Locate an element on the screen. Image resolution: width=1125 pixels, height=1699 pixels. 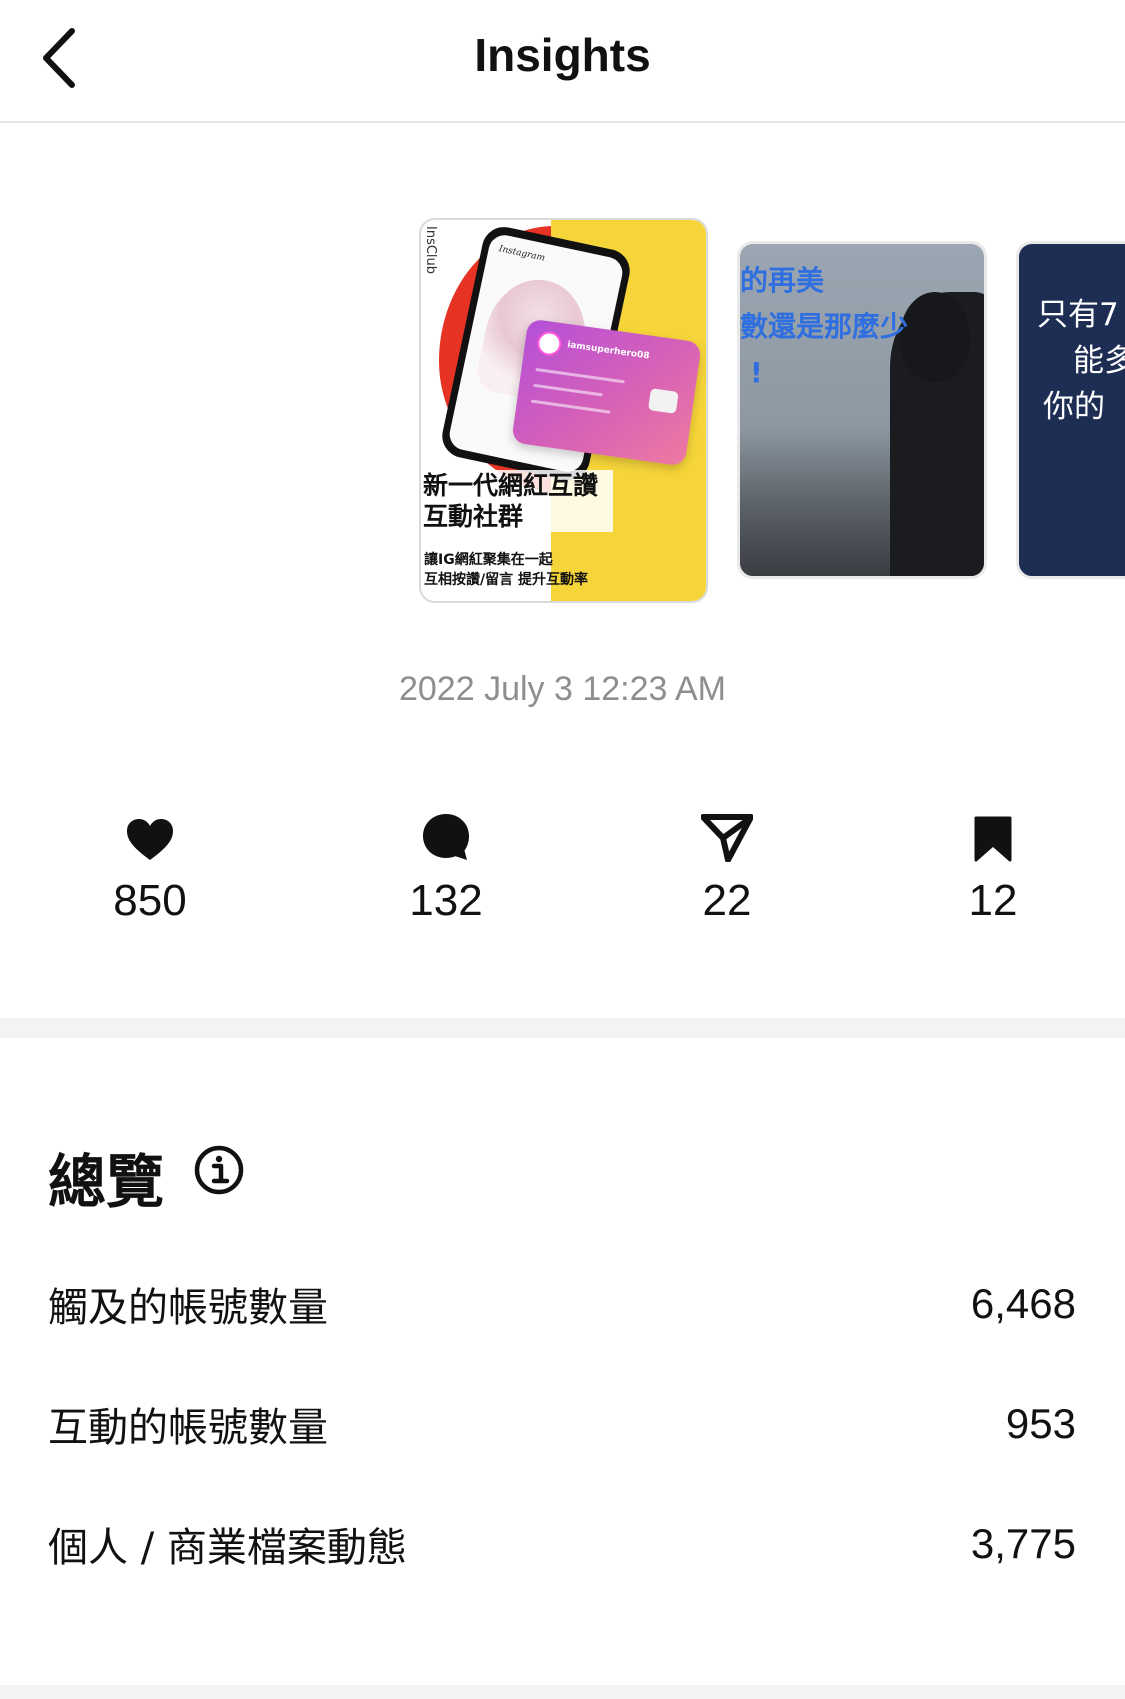
bookmark-icon is located at coordinates (993, 839).